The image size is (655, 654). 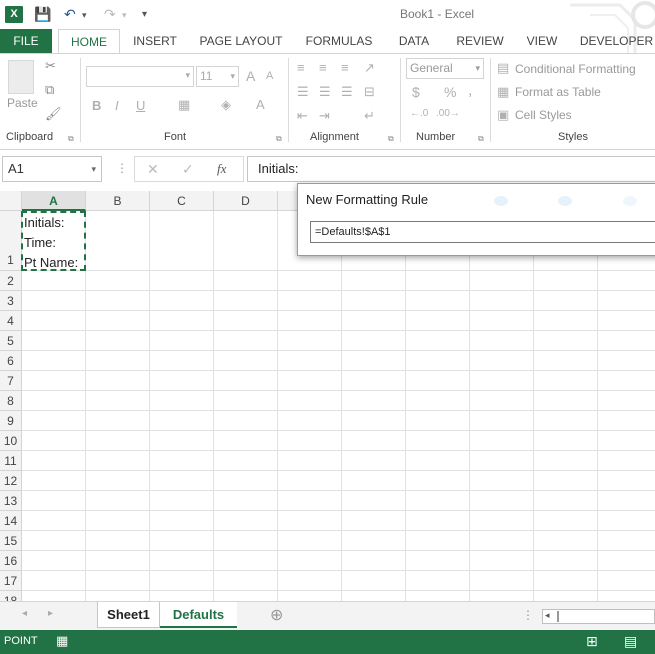 I want to click on cell-j10, so click(x=626, y=441).